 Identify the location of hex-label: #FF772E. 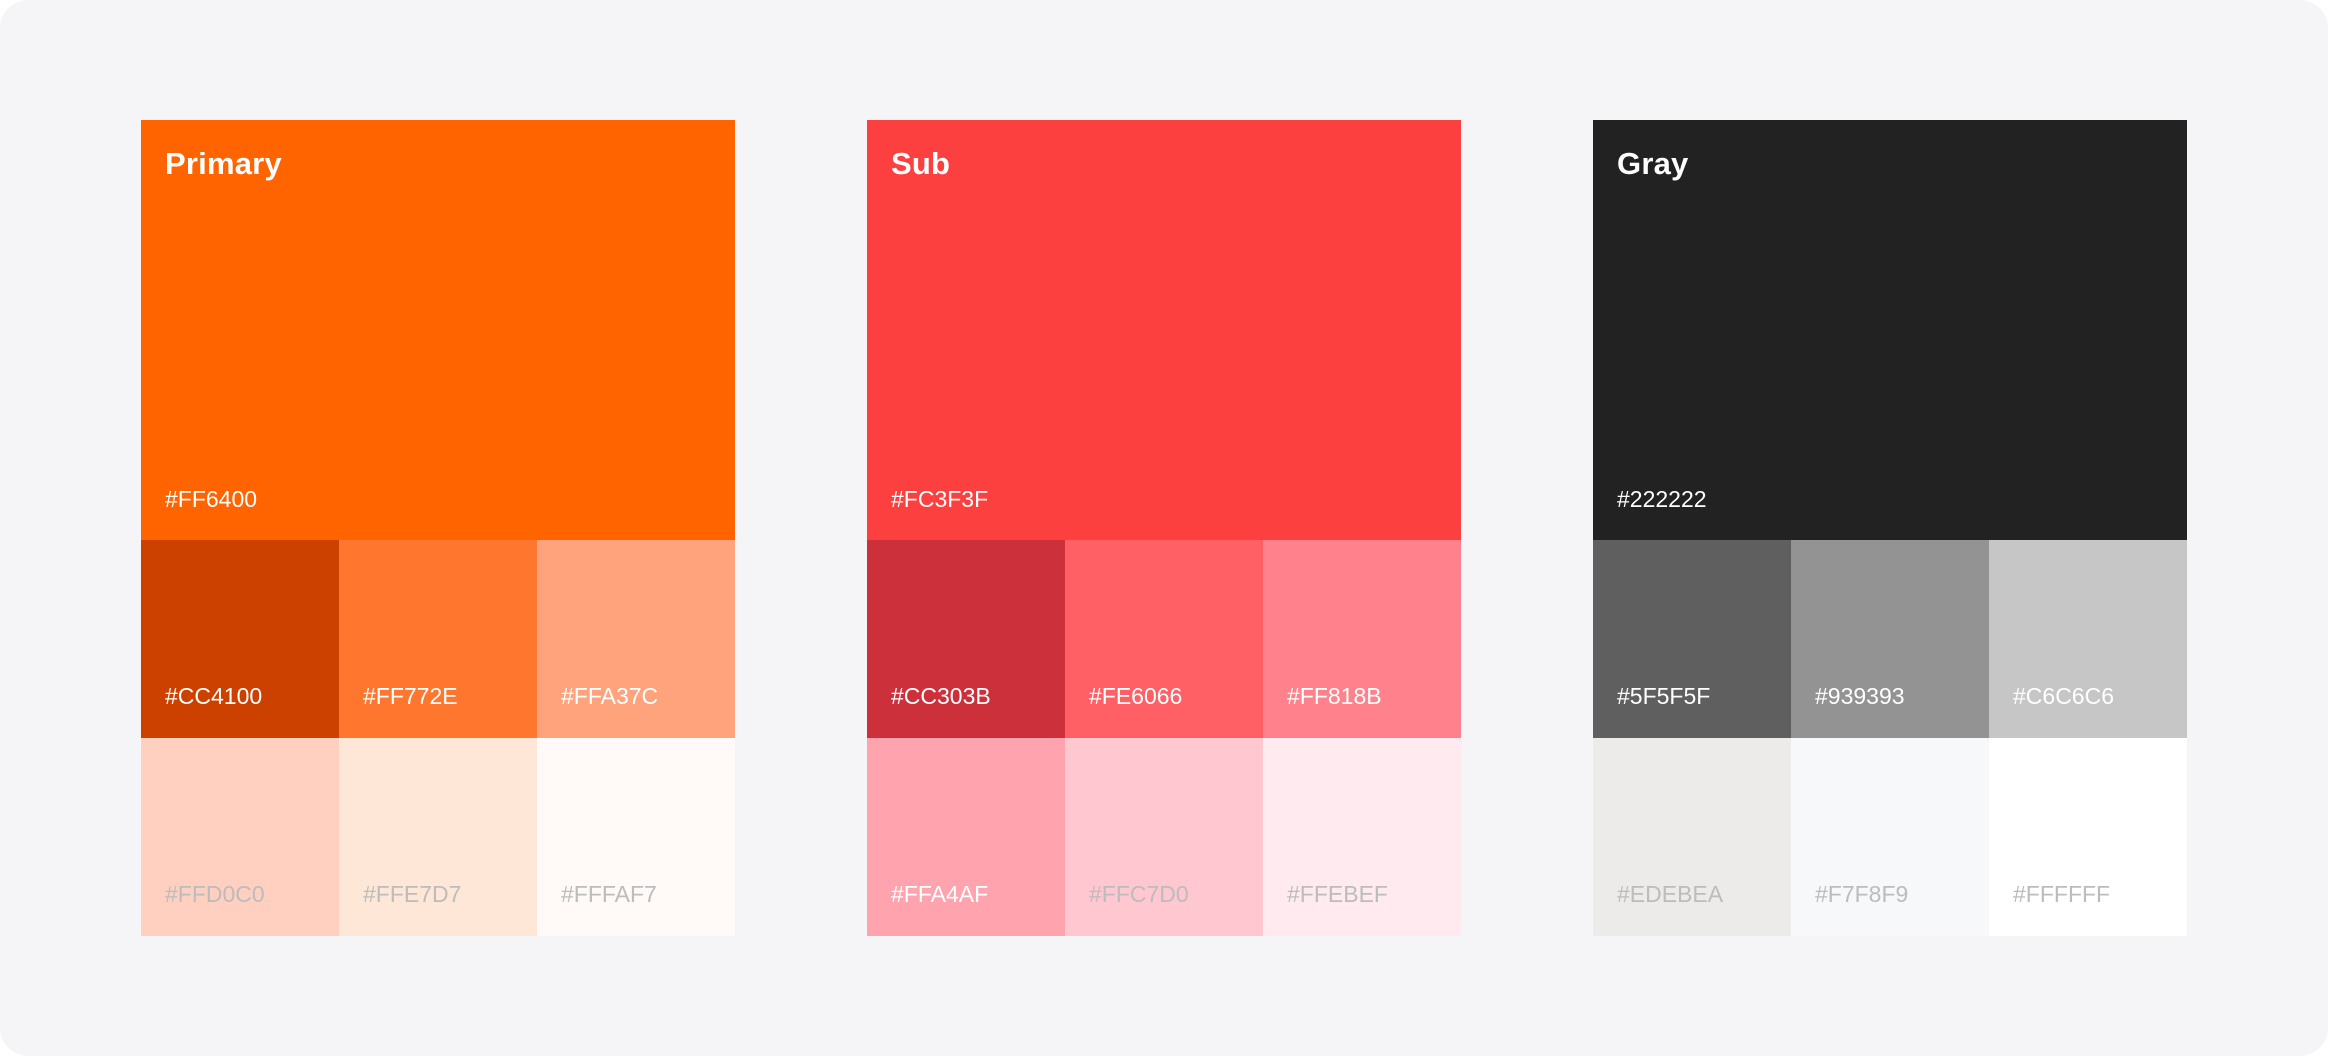
(410, 696).